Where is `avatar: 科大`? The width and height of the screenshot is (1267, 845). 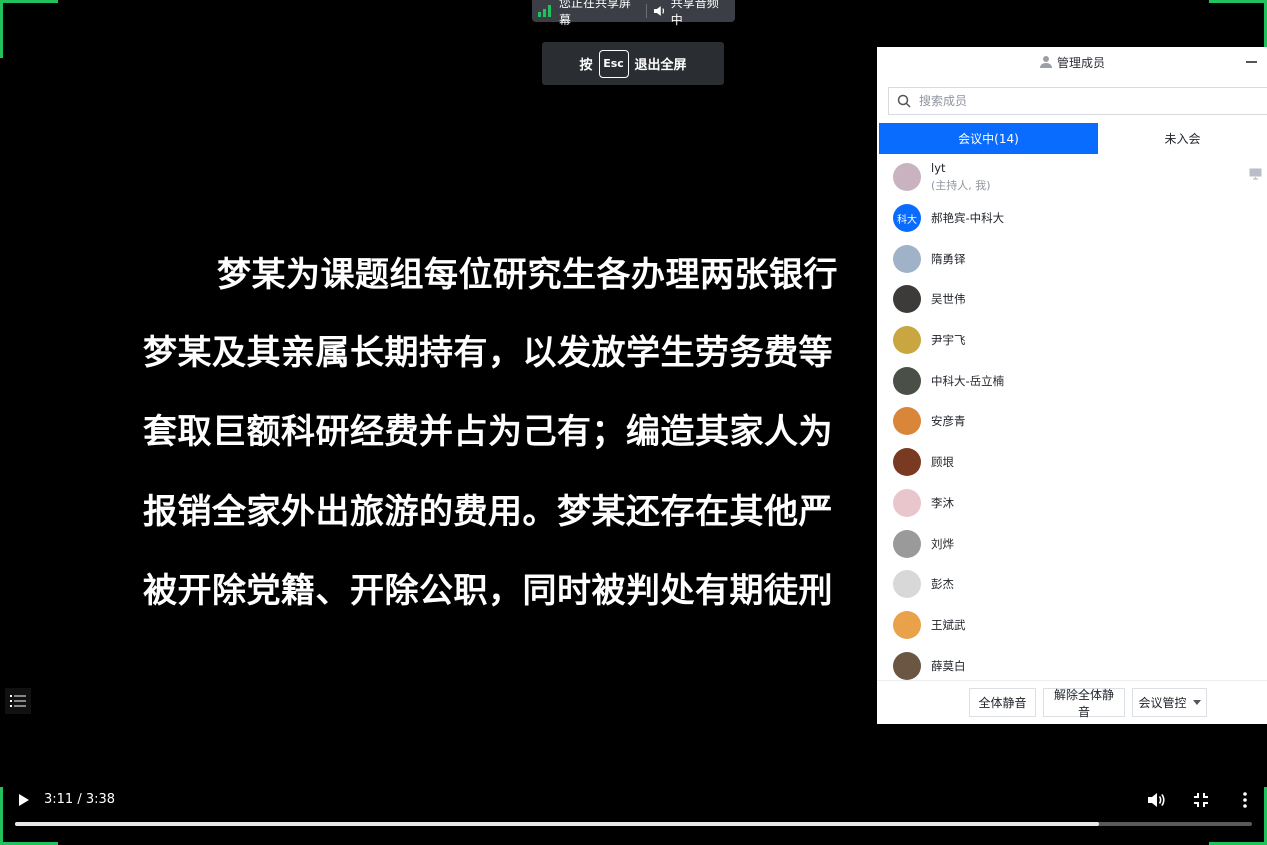 avatar: 科大 is located at coordinates (907, 218).